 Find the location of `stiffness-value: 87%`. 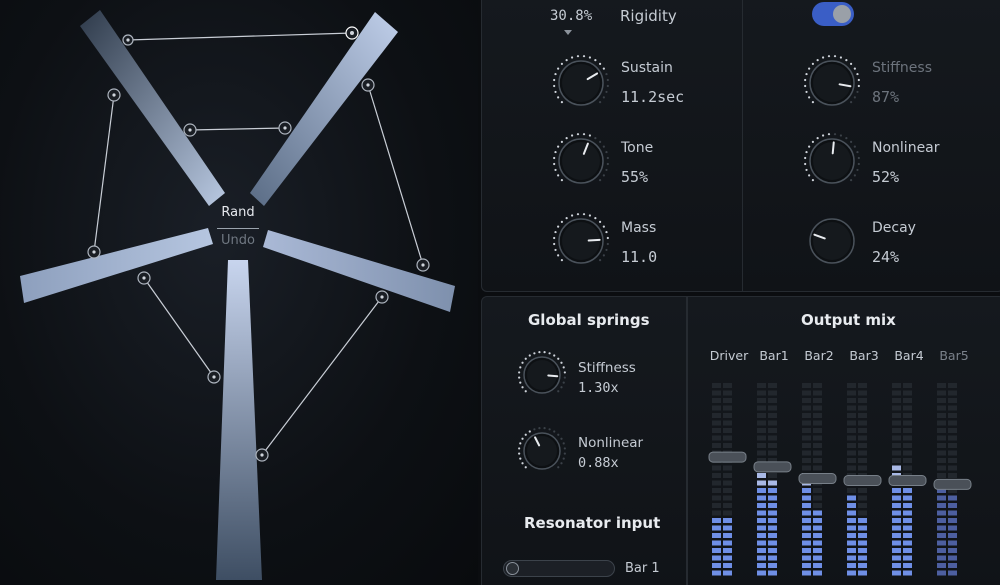

stiffness-value: 87% is located at coordinates (886, 97).